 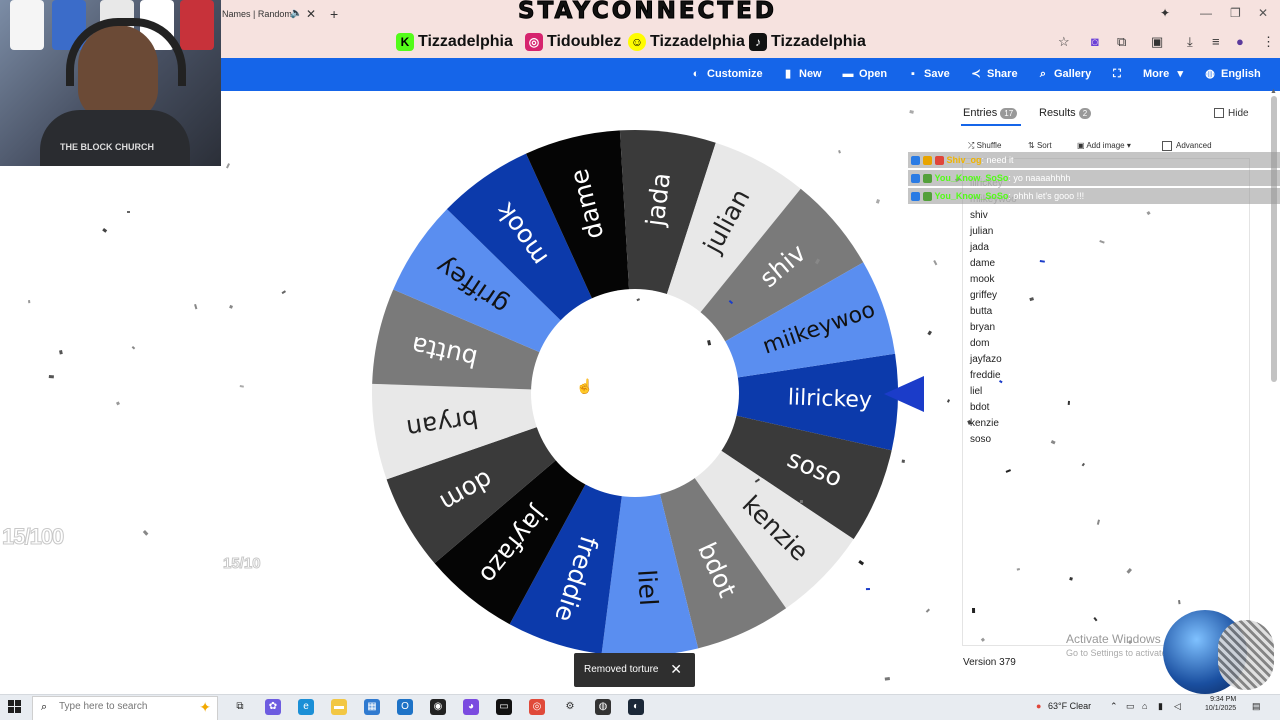 What do you see at coordinates (306, 707) in the screenshot?
I see `edge-icon: e` at bounding box center [306, 707].